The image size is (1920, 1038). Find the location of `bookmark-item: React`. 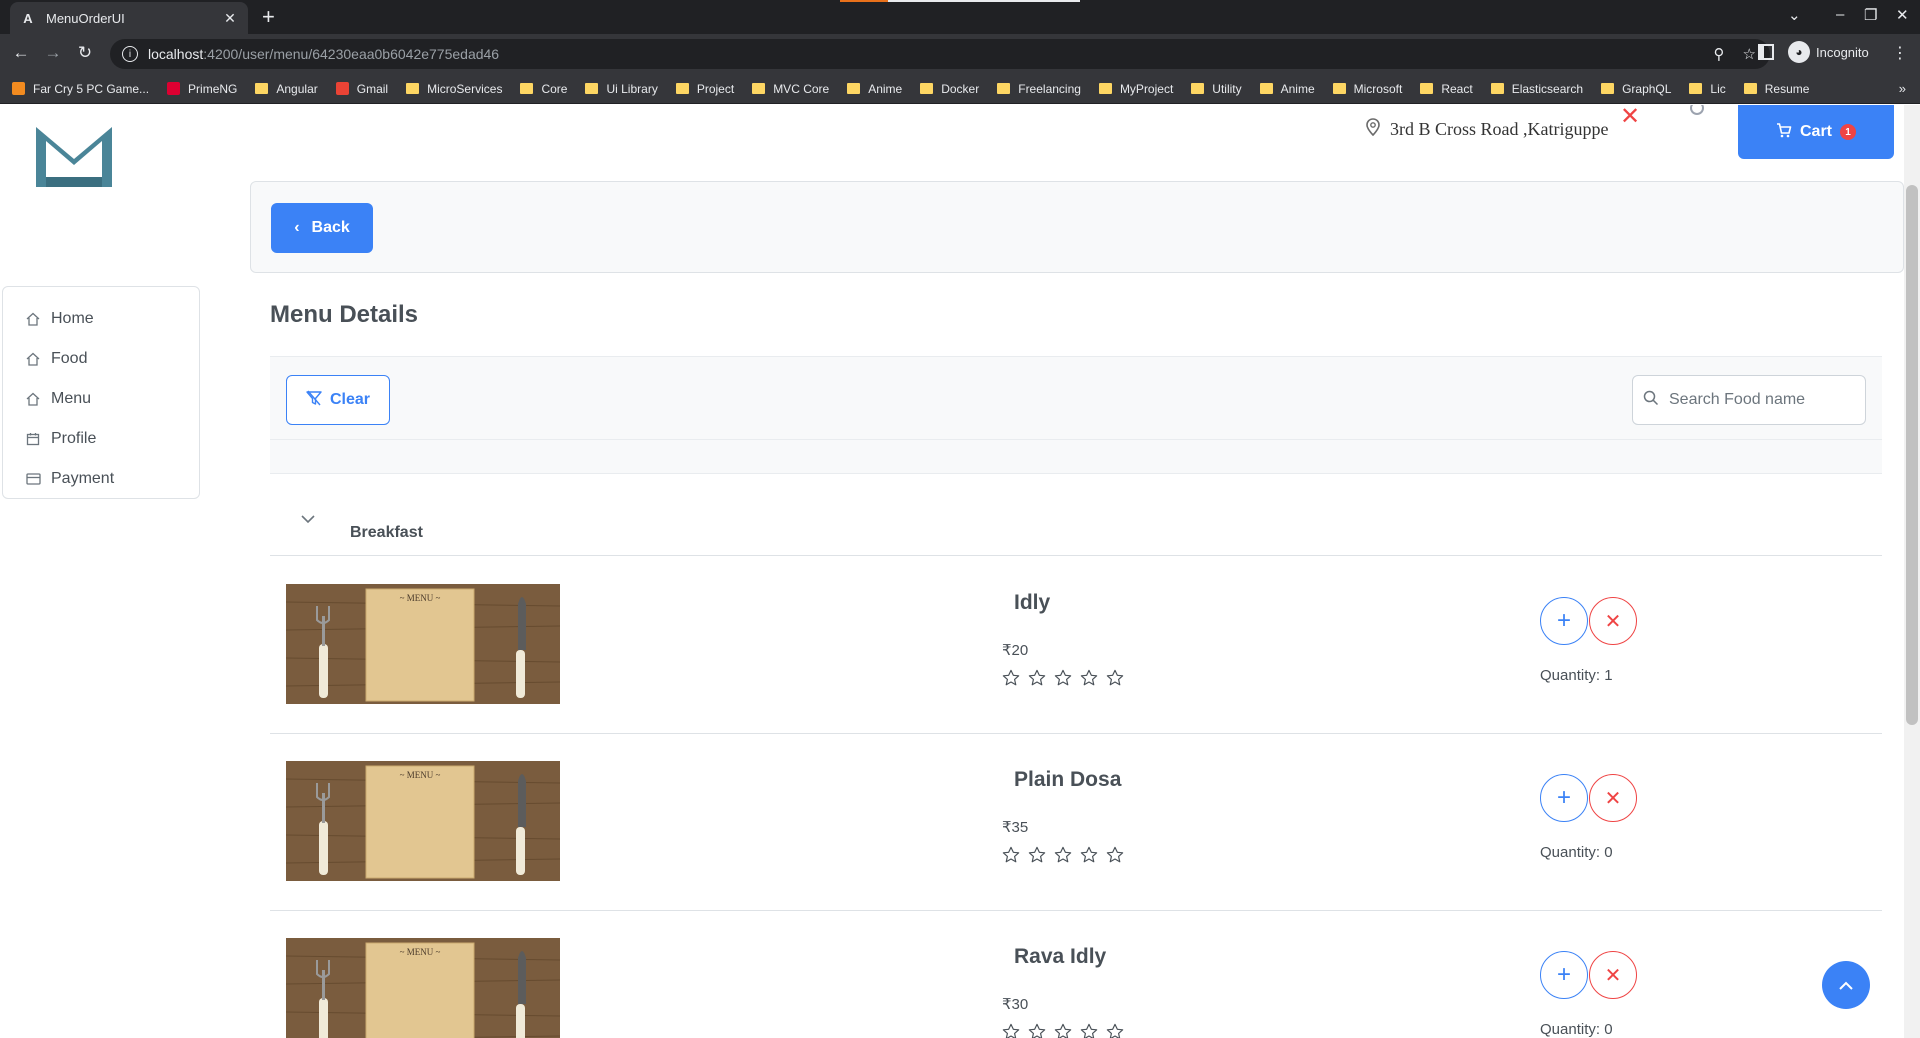

bookmark-item: React is located at coordinates (1446, 89).